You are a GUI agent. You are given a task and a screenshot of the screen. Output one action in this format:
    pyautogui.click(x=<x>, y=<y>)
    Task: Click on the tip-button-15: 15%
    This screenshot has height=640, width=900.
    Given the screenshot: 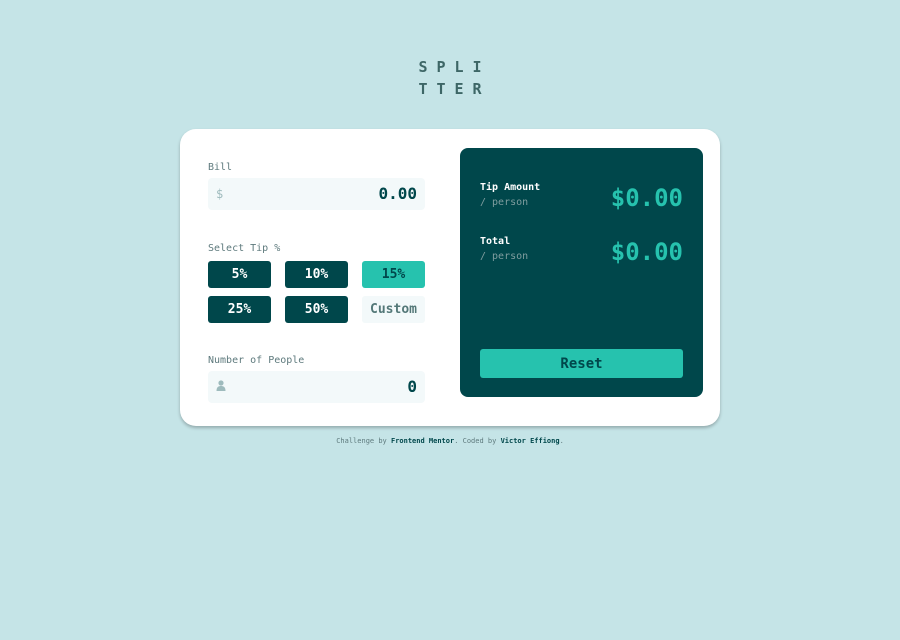 What is the action you would take?
    pyautogui.click(x=393, y=274)
    